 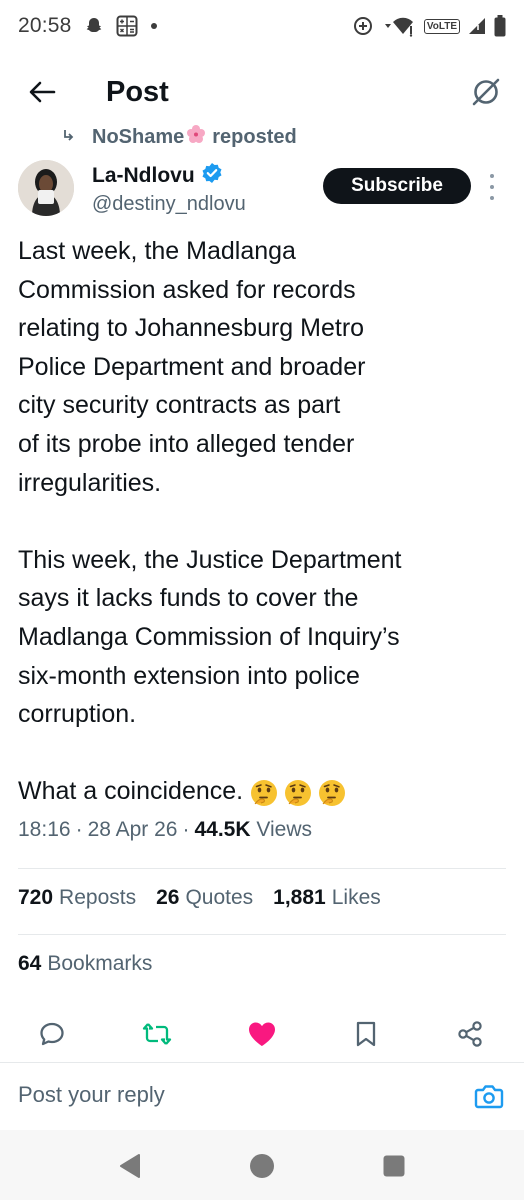 I want to click on author-name-row: La-Ndlovu, so click(x=157, y=176).